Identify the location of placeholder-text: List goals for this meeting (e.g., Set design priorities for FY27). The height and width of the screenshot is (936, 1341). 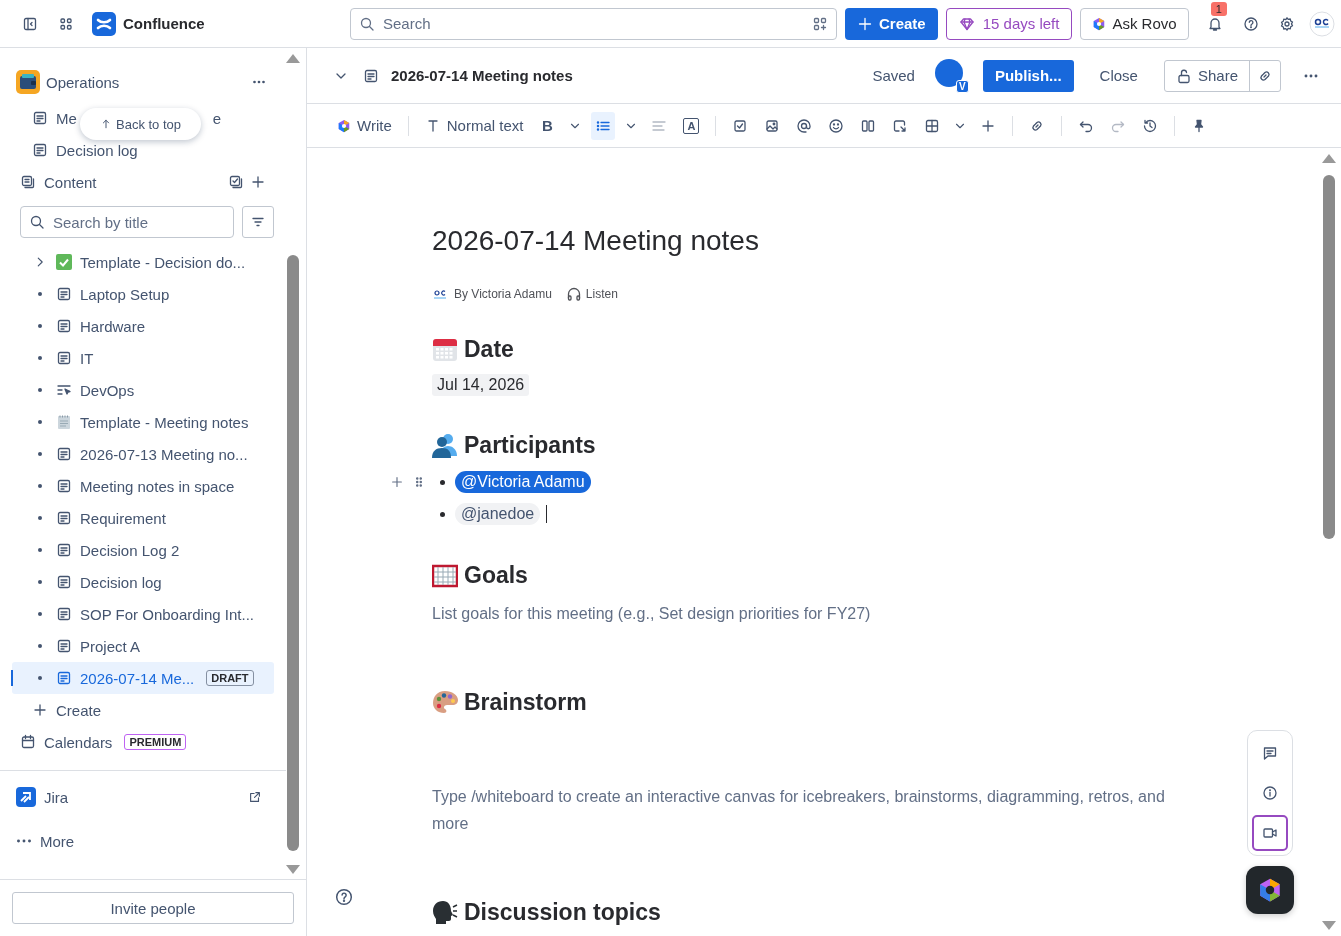
(652, 614).